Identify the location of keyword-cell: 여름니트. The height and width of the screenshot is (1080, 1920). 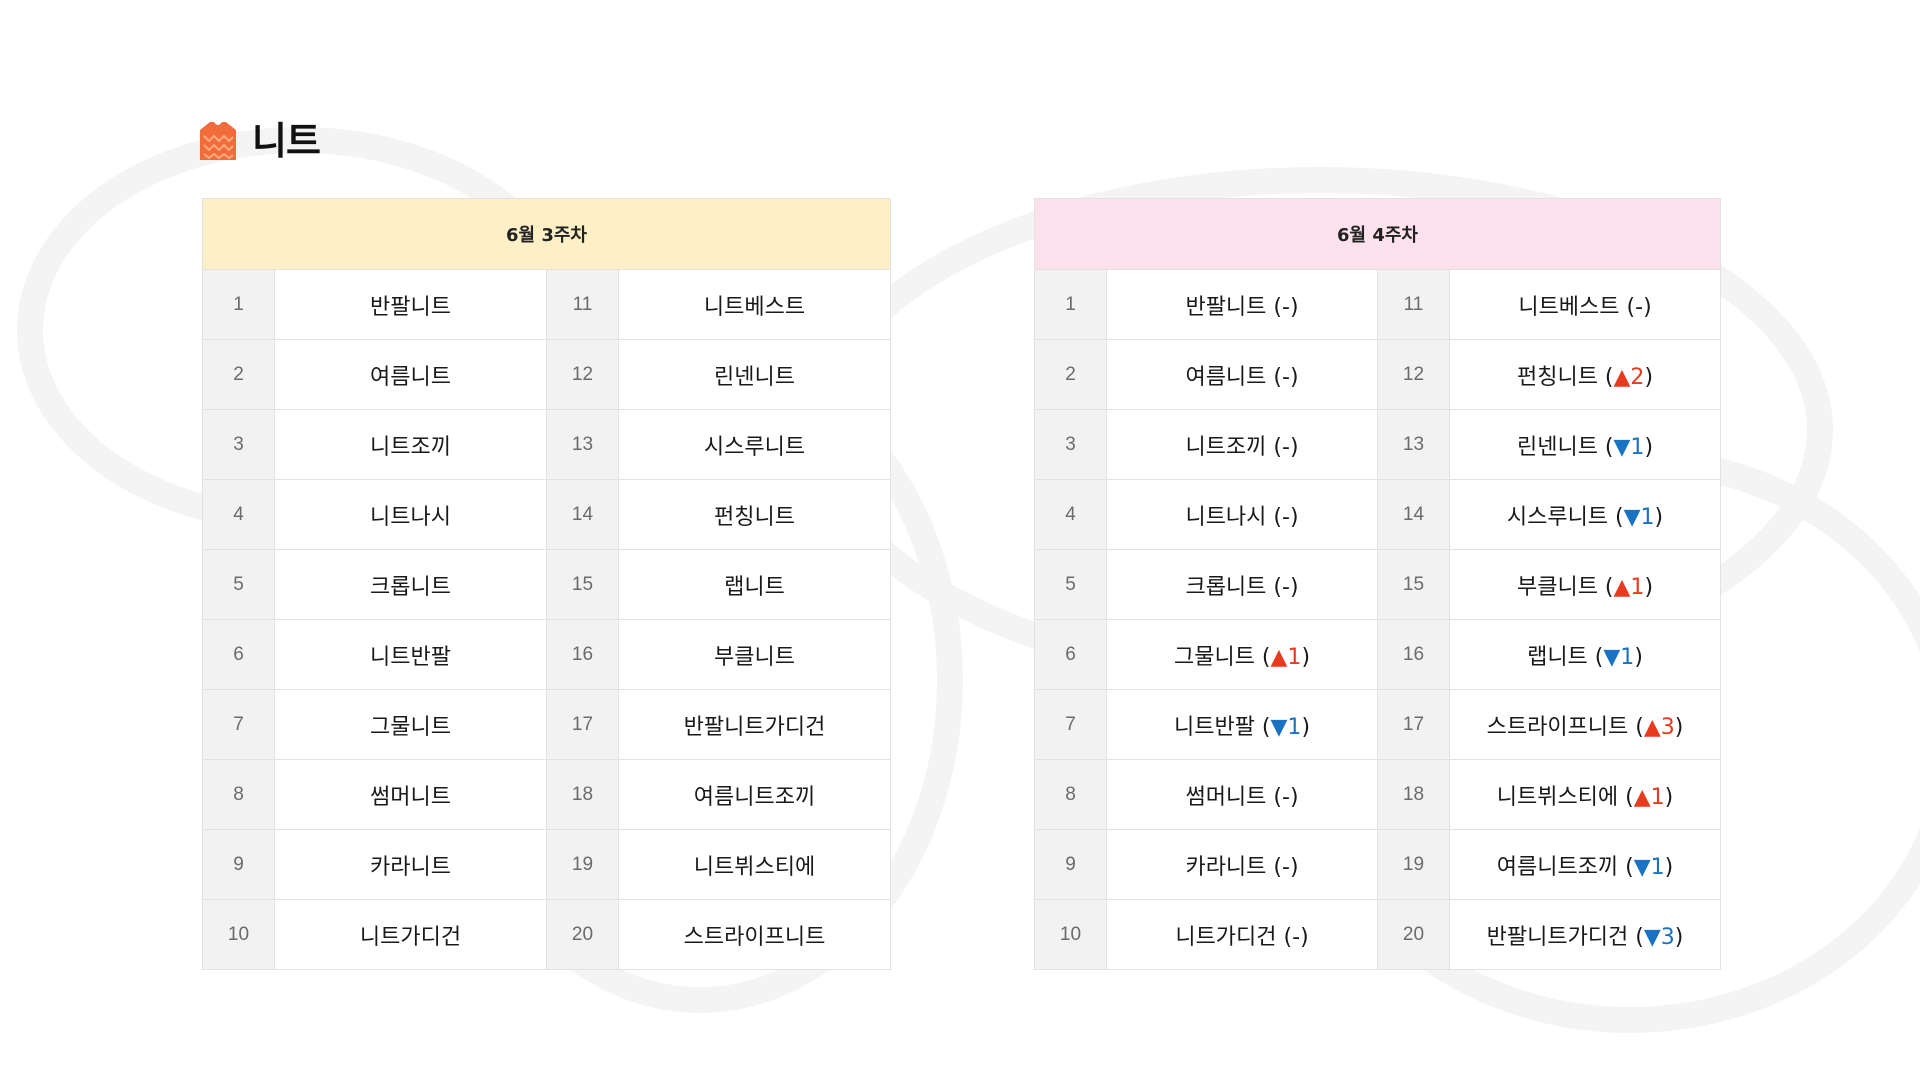
(410, 374).